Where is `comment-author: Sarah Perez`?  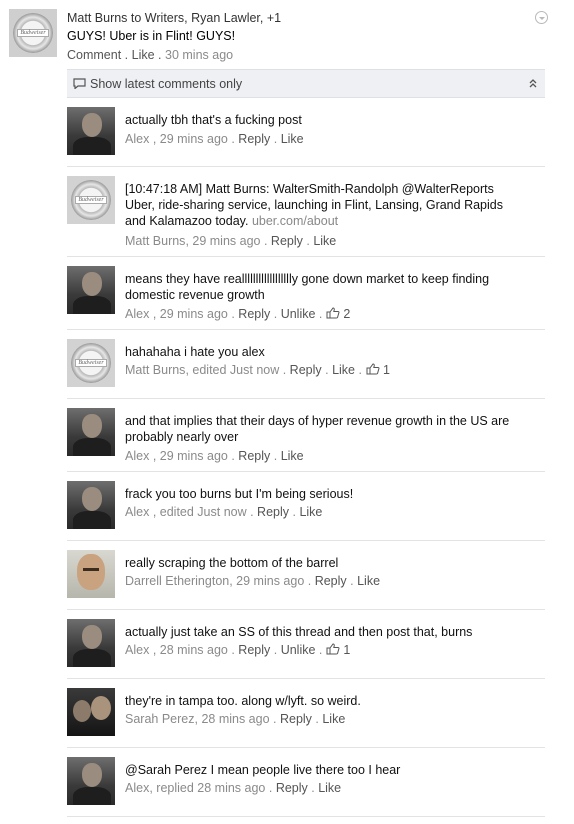
comment-author: Sarah Perez is located at coordinates (159, 719).